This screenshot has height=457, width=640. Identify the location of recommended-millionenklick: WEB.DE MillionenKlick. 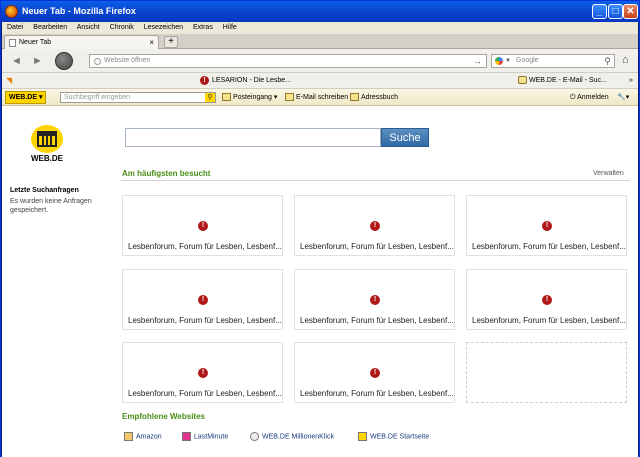
(292, 436).